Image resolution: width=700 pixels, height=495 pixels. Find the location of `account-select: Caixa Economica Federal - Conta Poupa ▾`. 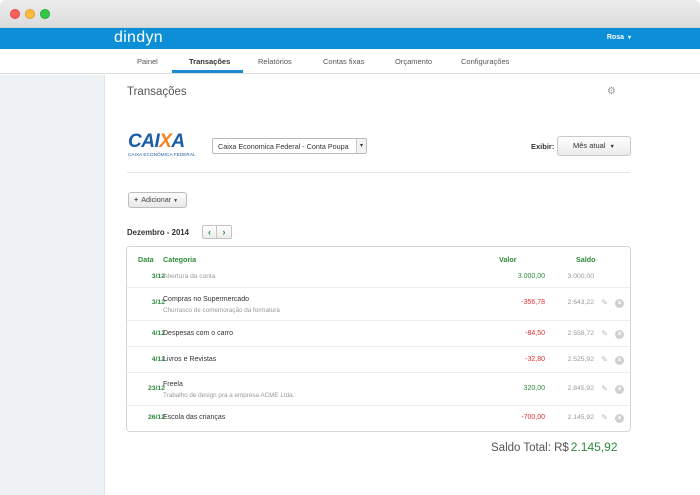

account-select: Caixa Economica Federal - Conta Poupa ▾ is located at coordinates (289, 146).